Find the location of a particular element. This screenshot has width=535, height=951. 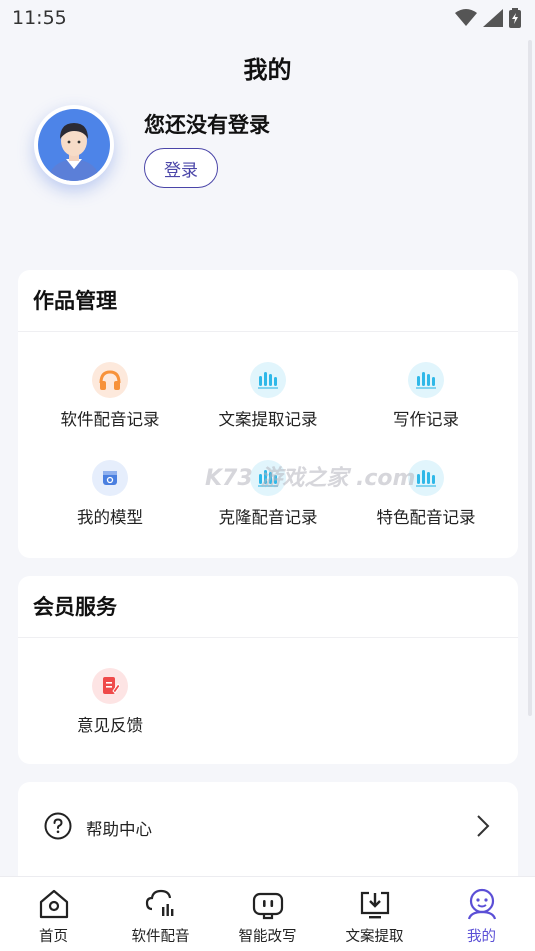

tab-software-dubbing: 软件配音 is located at coordinates (160, 916).